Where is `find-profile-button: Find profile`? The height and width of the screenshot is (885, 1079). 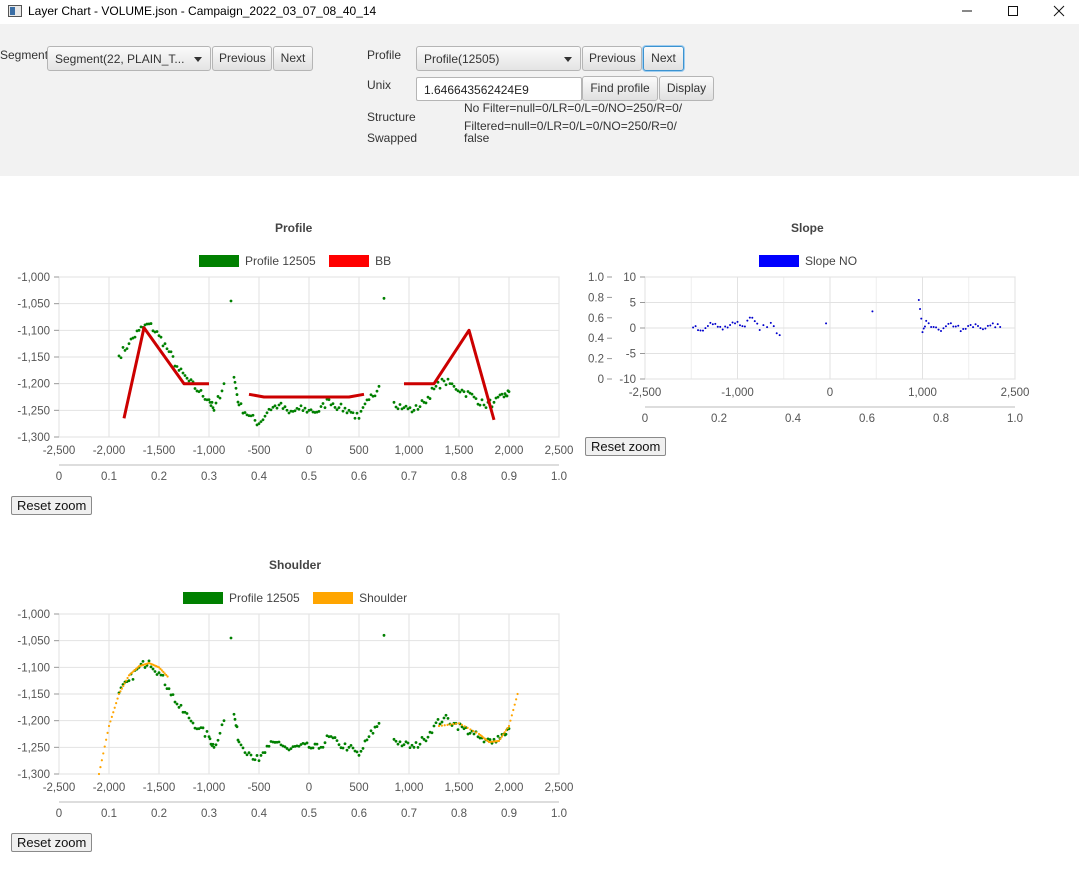 find-profile-button: Find profile is located at coordinates (620, 88).